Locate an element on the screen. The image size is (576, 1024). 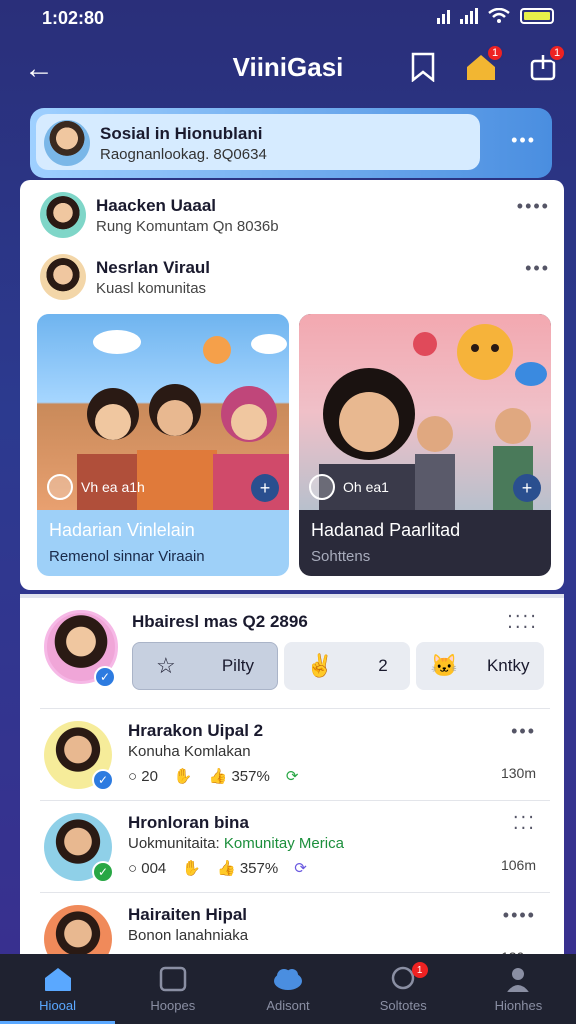
home-icon is located at coordinates (57, 979).